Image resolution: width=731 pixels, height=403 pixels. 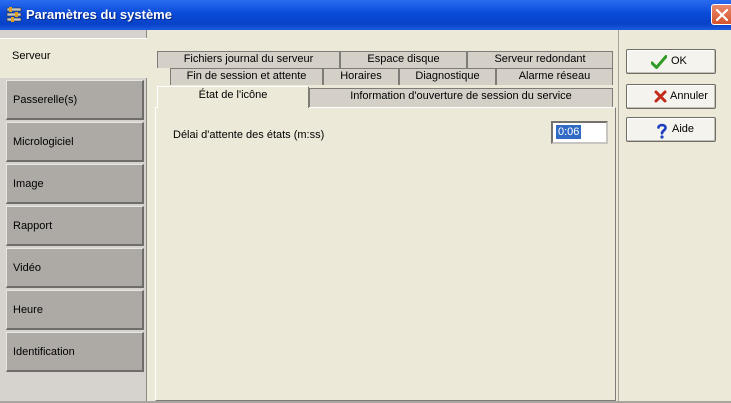 What do you see at coordinates (75, 142) in the screenshot?
I see `sidebar-item-micrologiciel: Micrologiciel` at bounding box center [75, 142].